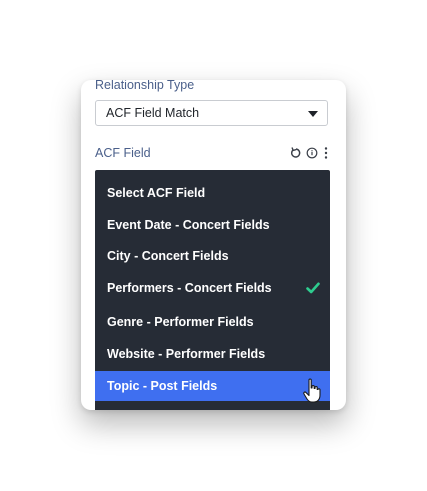 The height and width of the screenshot is (491, 427). I want to click on dropdown-option-city: City - Concert Fields, so click(212, 256).